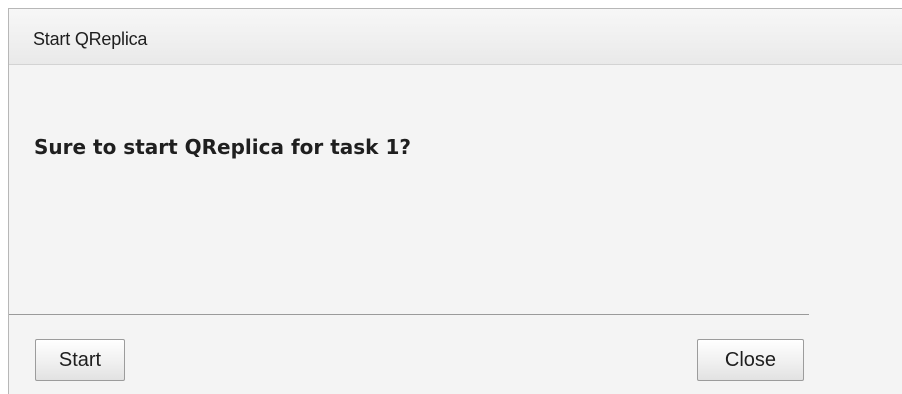 This screenshot has width=902, height=394. What do you see at coordinates (222, 147) in the screenshot?
I see `confirmation-message: Sure to start QReplica for task 1?` at bounding box center [222, 147].